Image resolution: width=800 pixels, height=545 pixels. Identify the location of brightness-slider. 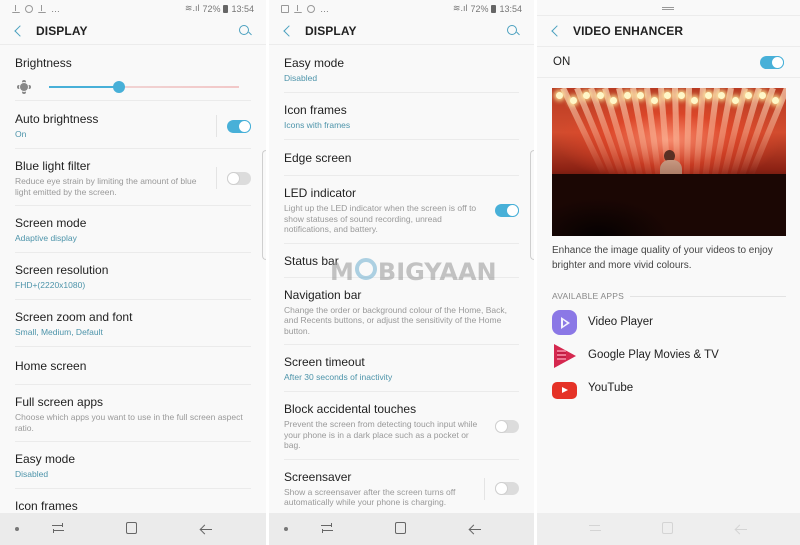
(144, 86).